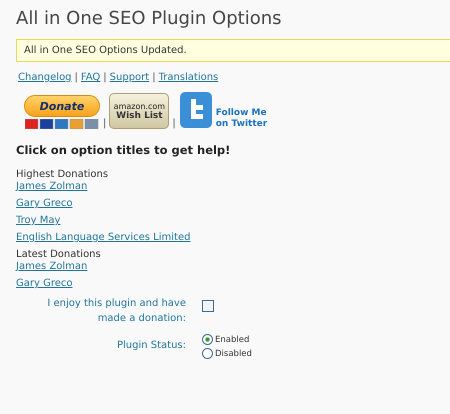  I want to click on list-heading: Highest Donations, so click(63, 174).